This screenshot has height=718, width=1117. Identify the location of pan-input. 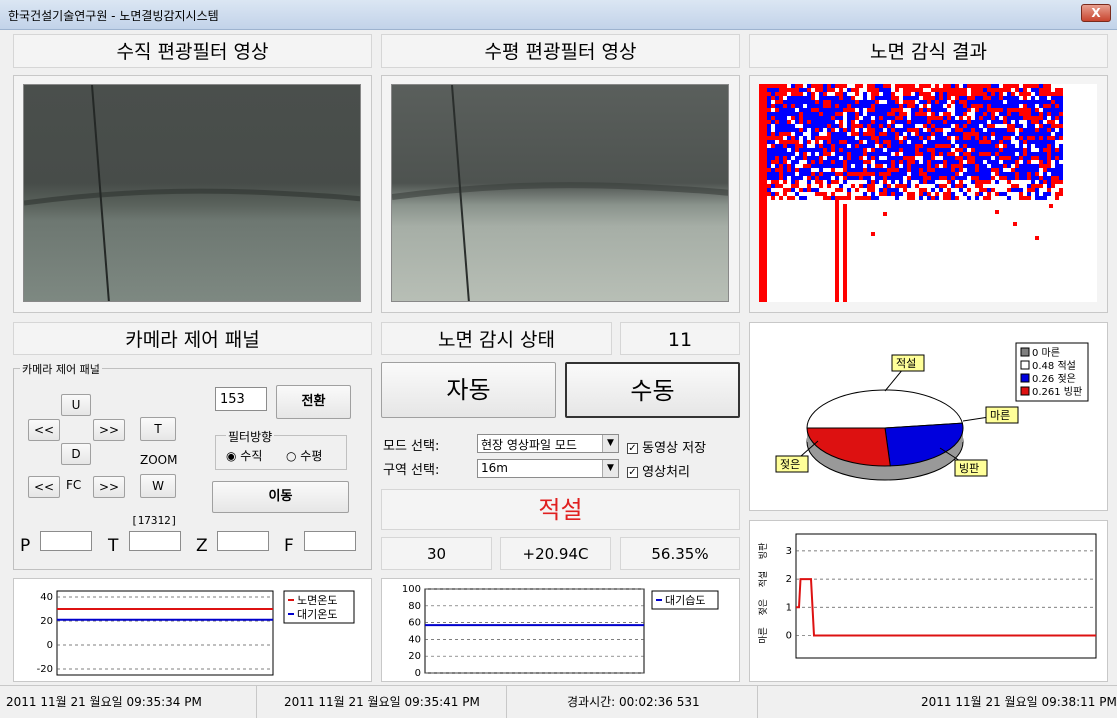
(66, 541).